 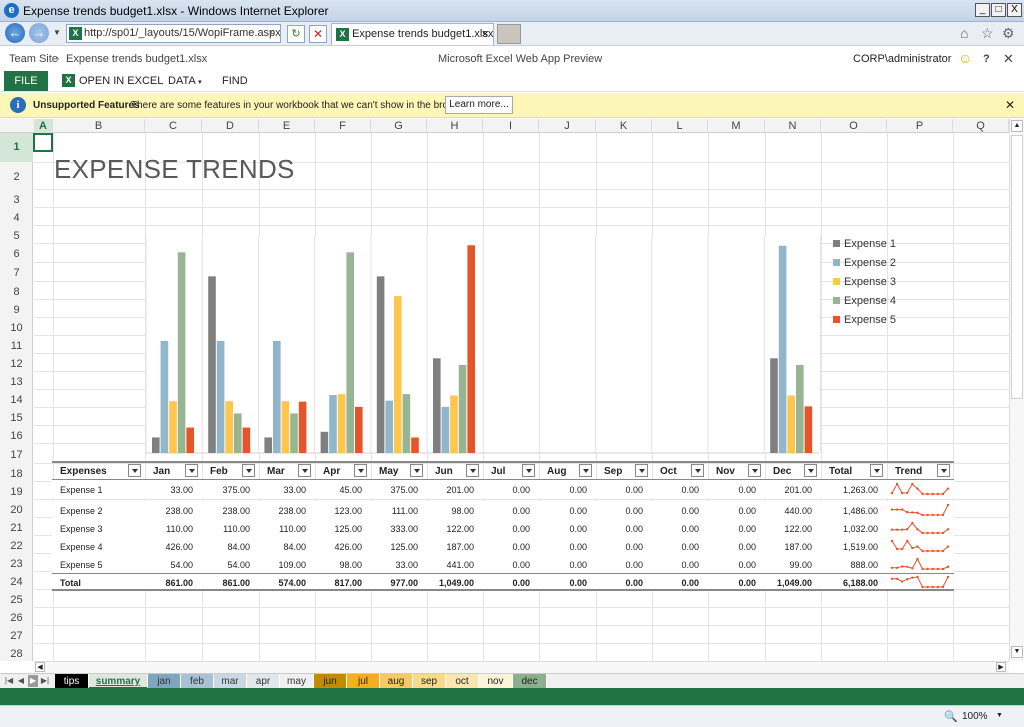 I want to click on table-cell: 861.00, so click(x=226, y=583).